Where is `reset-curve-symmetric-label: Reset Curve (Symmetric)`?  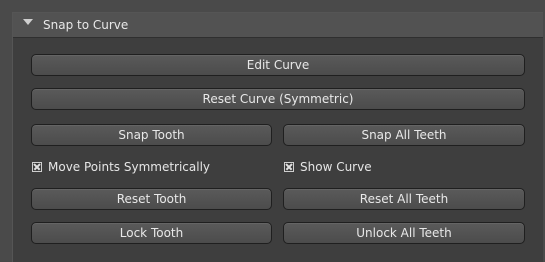 reset-curve-symmetric-label: Reset Curve (Symmetric) is located at coordinates (278, 99).